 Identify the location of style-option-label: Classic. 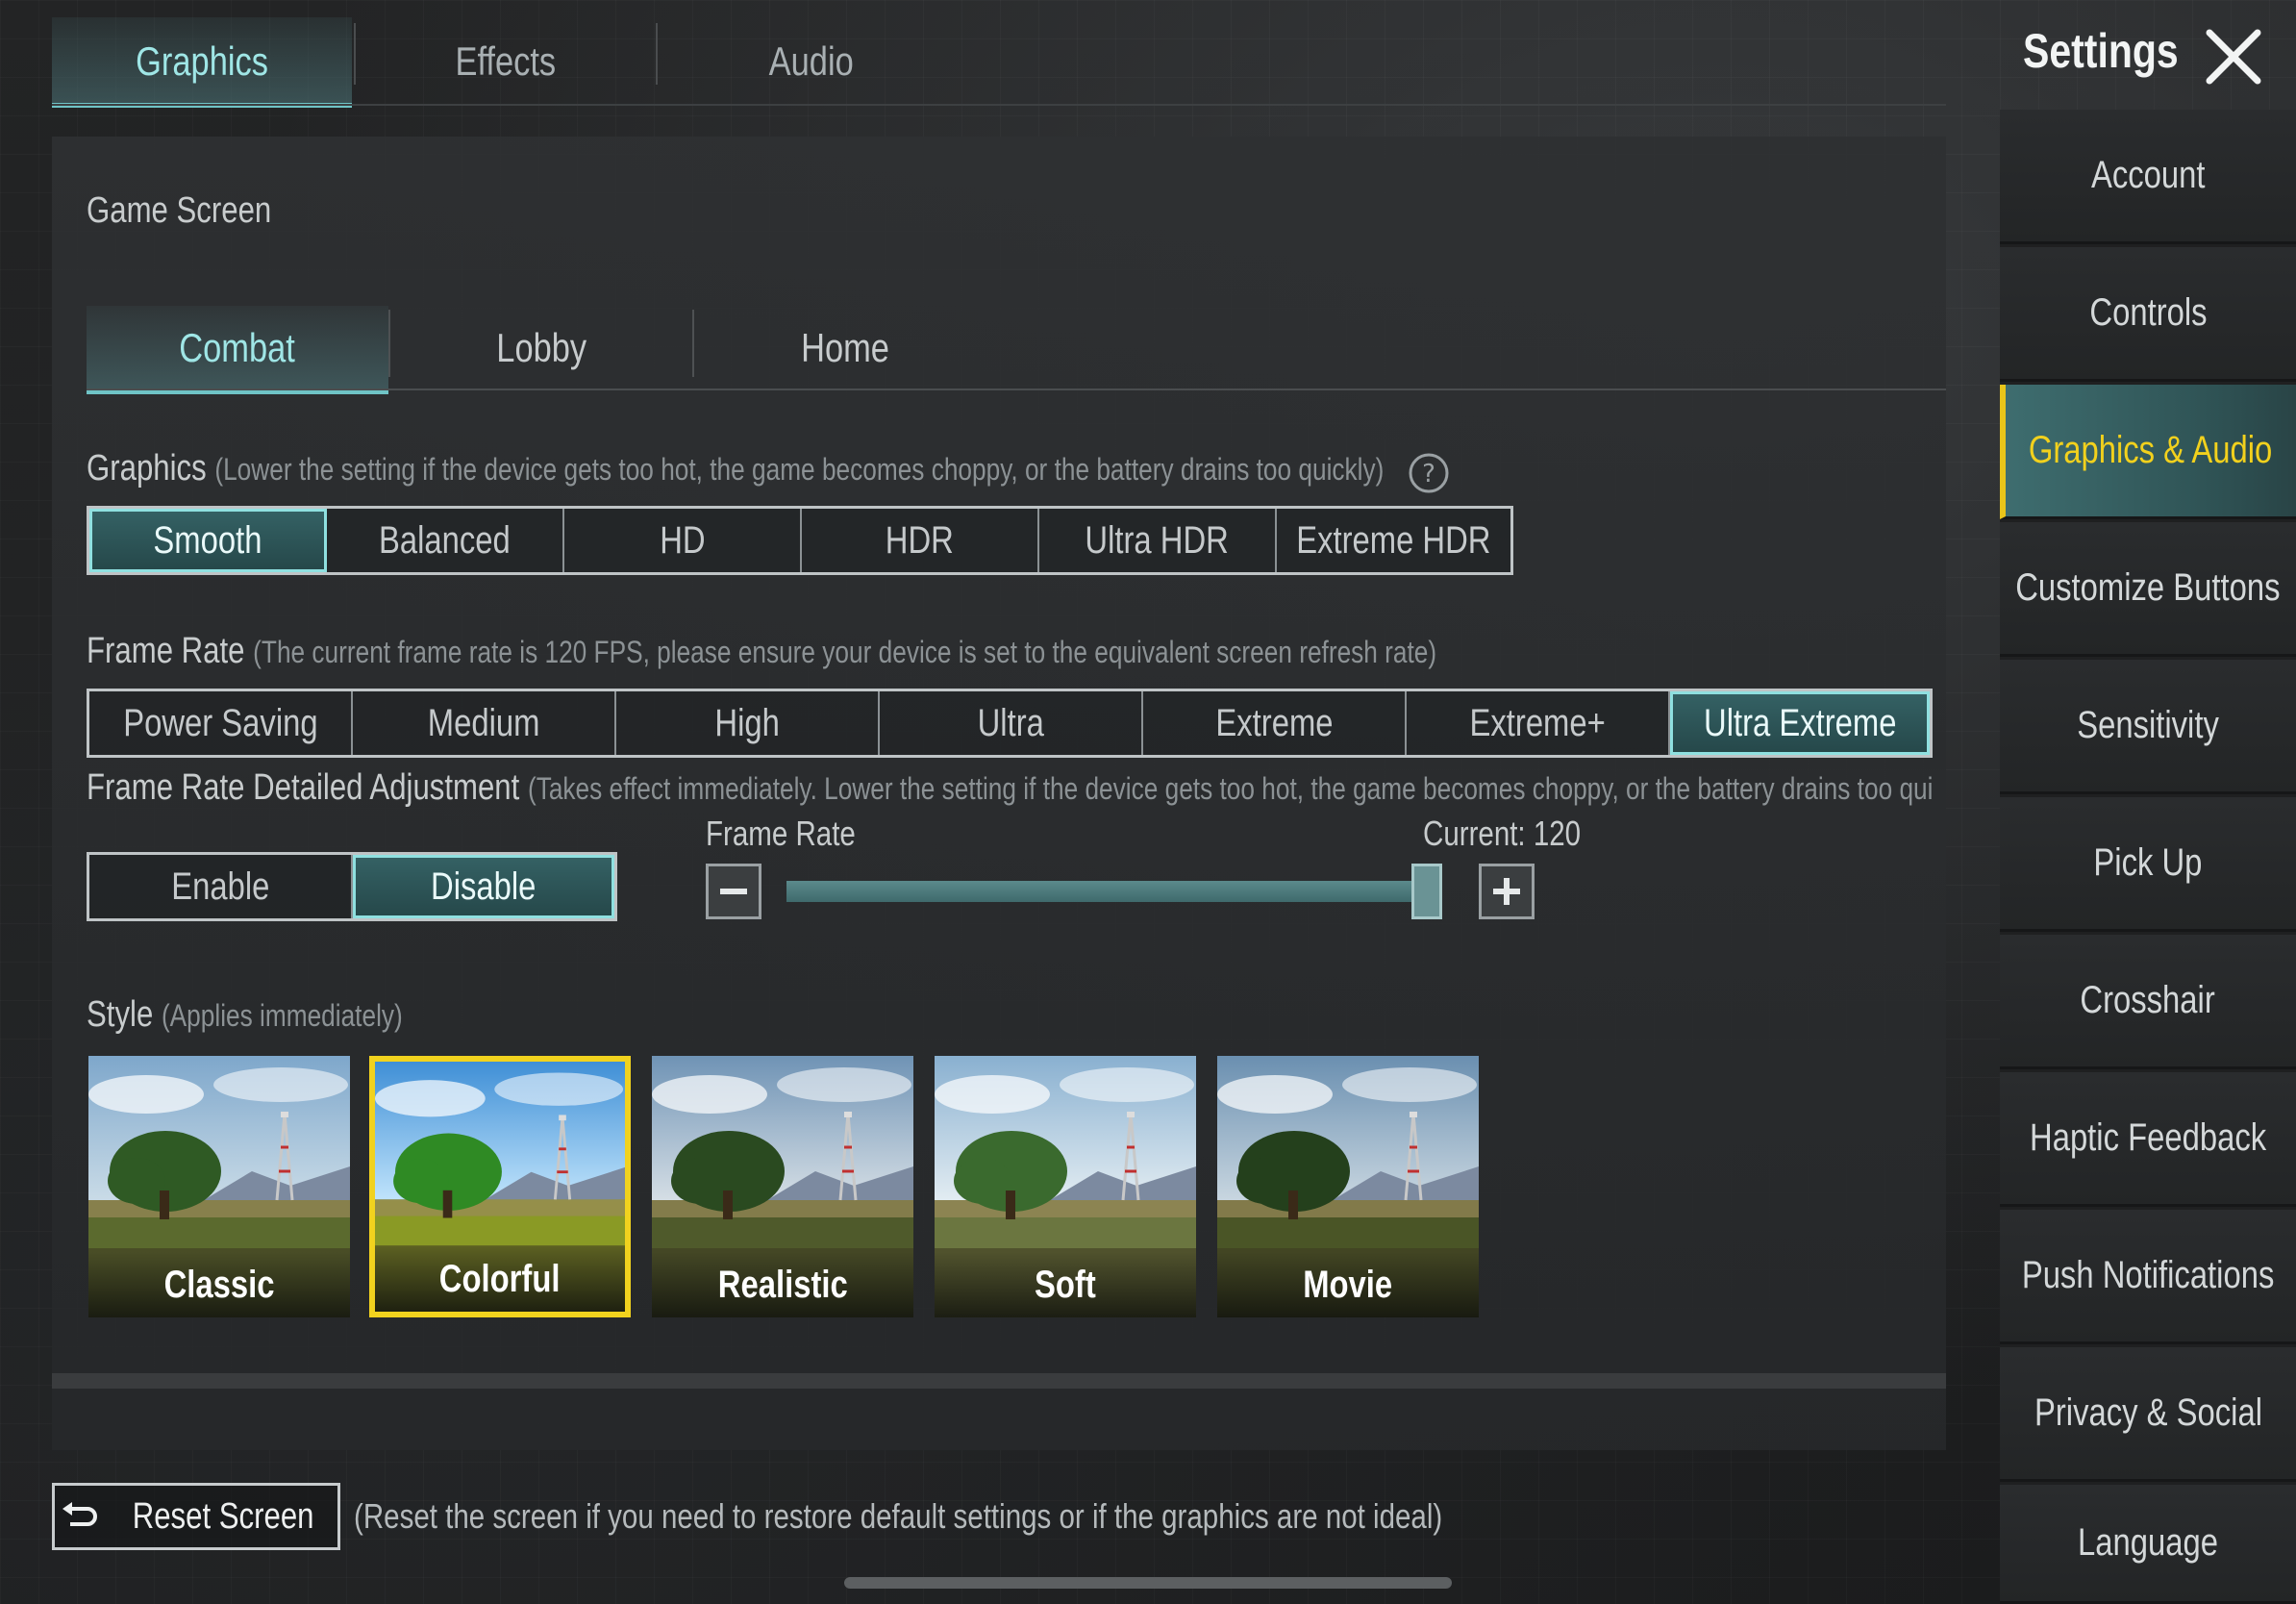
(219, 1284).